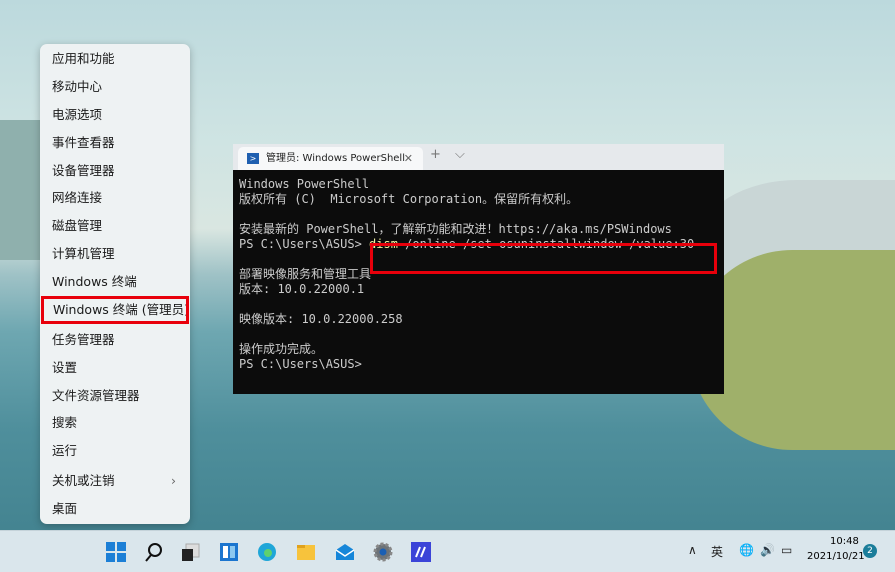 Image resolution: width=895 pixels, height=572 pixels. What do you see at coordinates (83, 170) in the screenshot?
I see `menu-item-label: 设备管理器` at bounding box center [83, 170].